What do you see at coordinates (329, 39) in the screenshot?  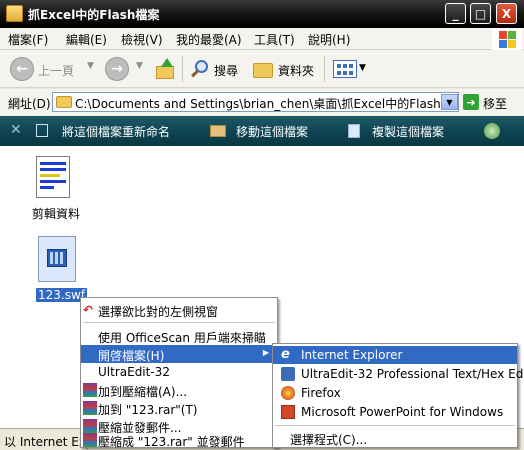 I see `menu-help: 說明(H)` at bounding box center [329, 39].